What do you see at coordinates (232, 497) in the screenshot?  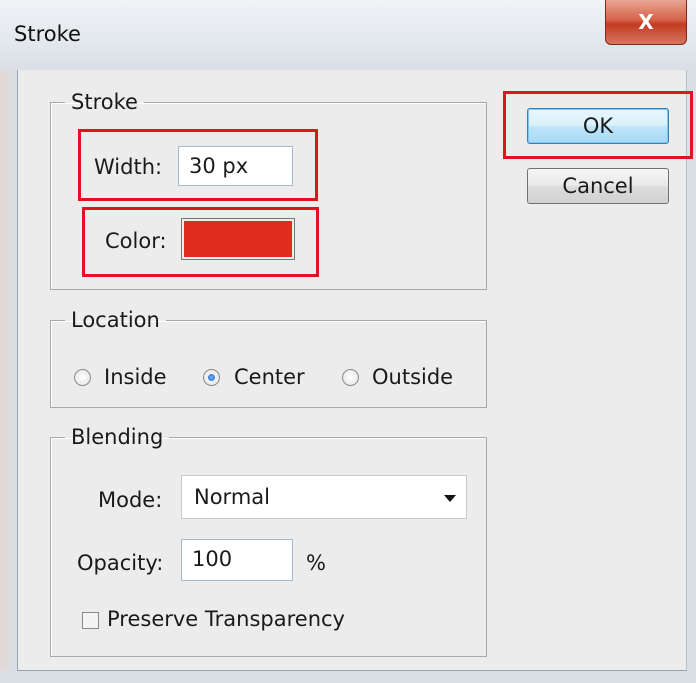 I see `mode-value: Normal` at bounding box center [232, 497].